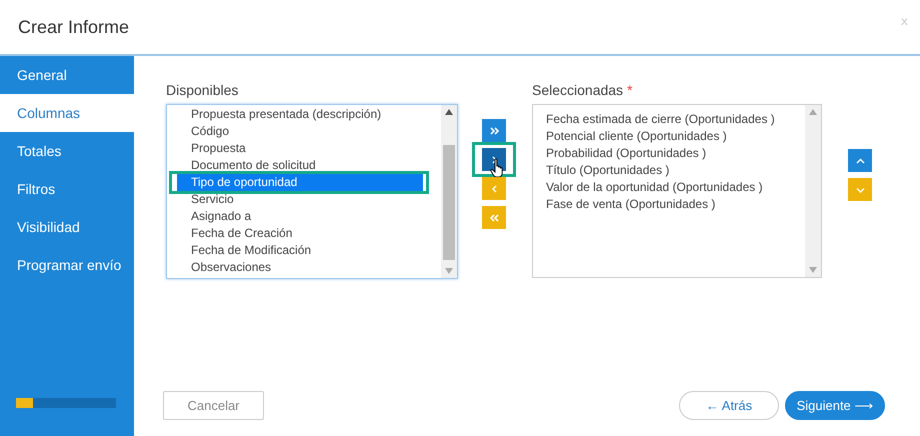 The height and width of the screenshot is (436, 920). Describe the element at coordinates (203, 90) in the screenshot. I see `field-label: Disponibles` at that location.